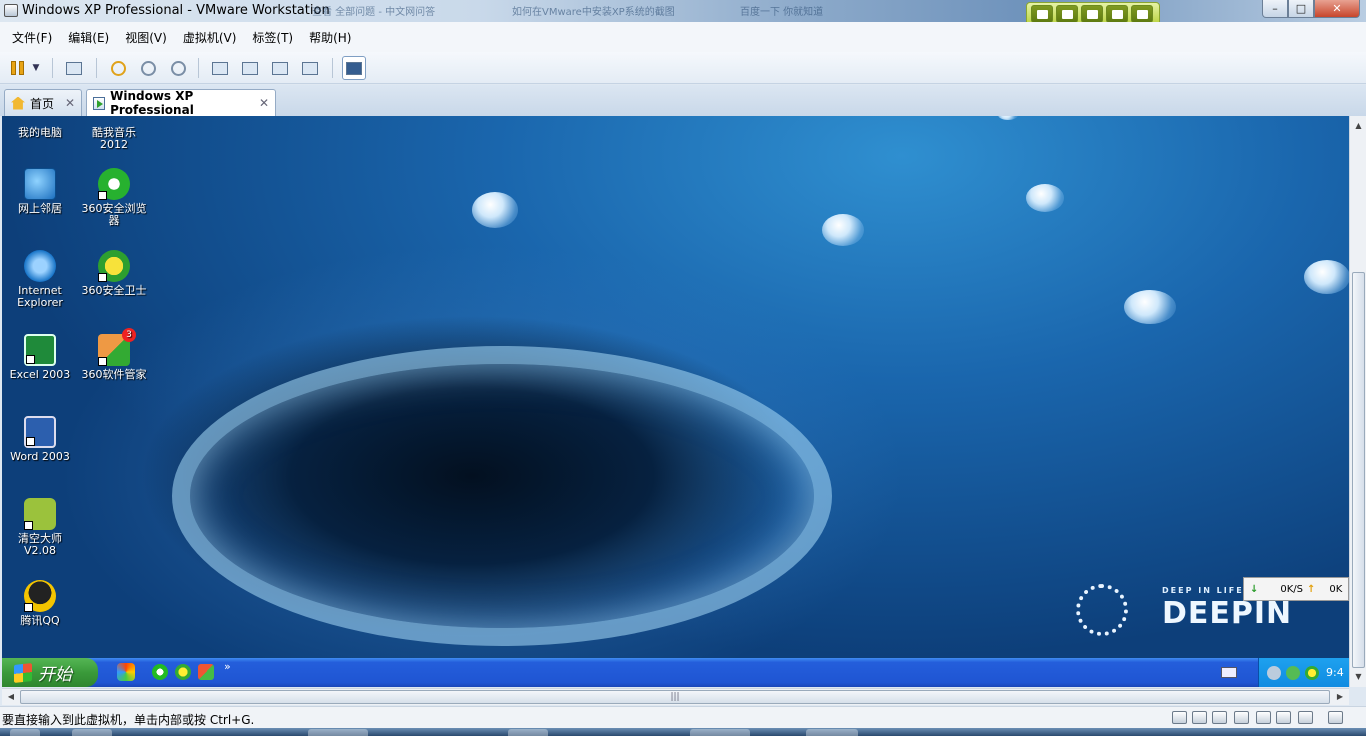 This screenshot has height=736, width=1366. What do you see at coordinates (373, 12) in the screenshot?
I see `background-tab: 查看 全部问题 - 中文网问答` at bounding box center [373, 12].